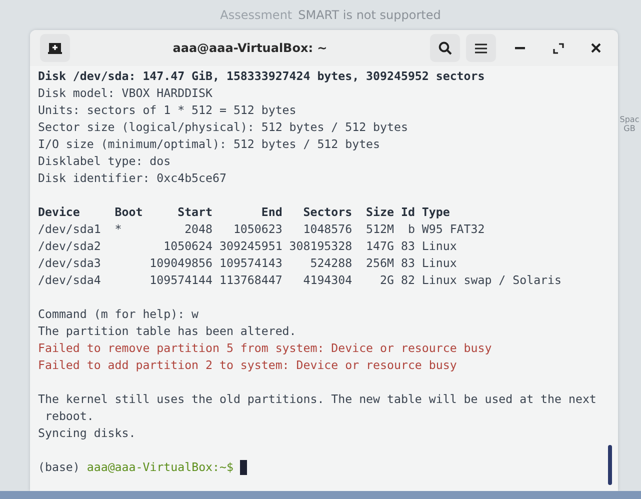  I want to click on menu-icon, so click(481, 48).